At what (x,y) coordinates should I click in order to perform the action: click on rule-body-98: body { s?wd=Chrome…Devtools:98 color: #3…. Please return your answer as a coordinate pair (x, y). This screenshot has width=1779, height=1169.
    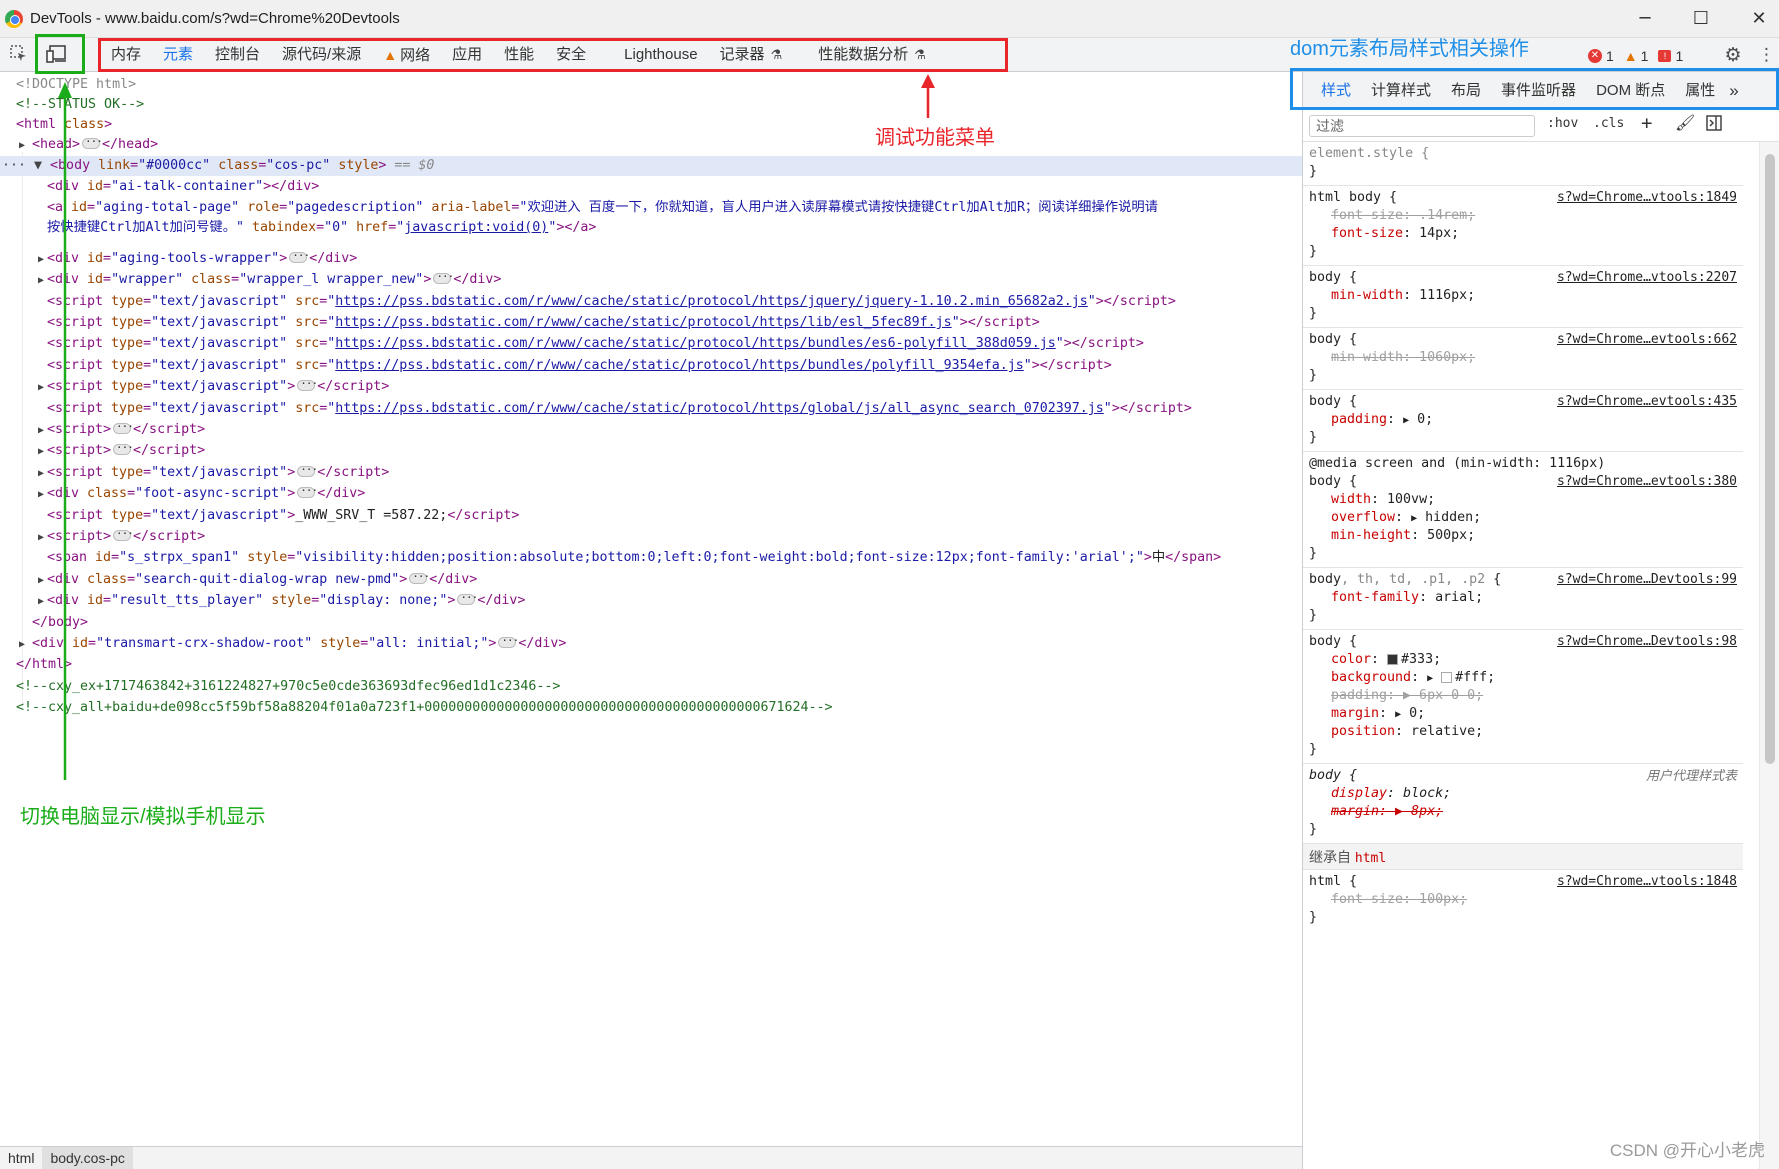
    Looking at the image, I should click on (1523, 697).